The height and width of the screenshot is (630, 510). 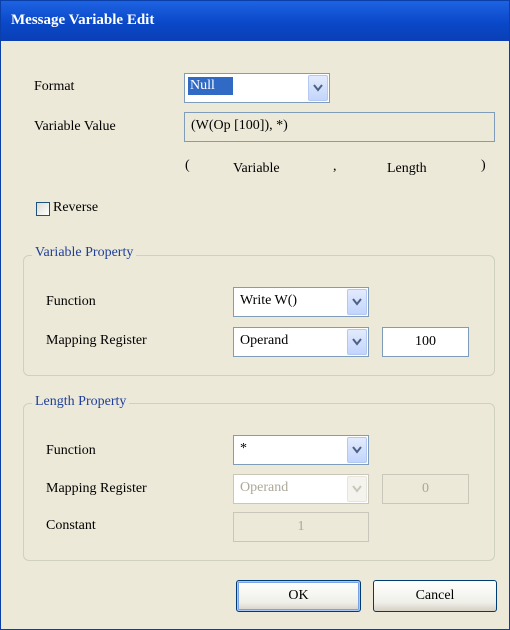 I want to click on variable-function-label: Function, so click(x=71, y=301).